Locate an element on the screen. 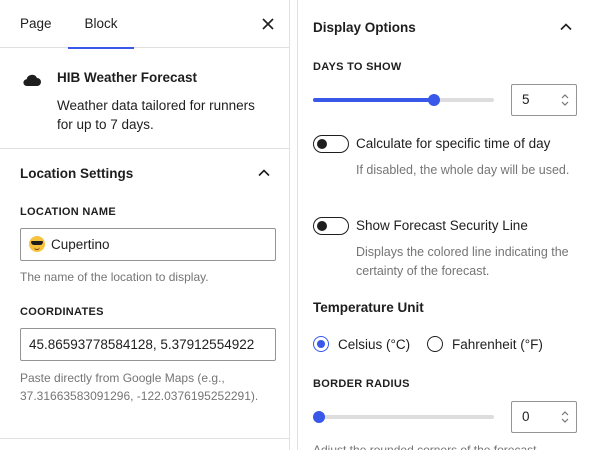 Image resolution: width=600 pixels, height=450 pixels. coordinates-value: 45.86593778584128, 5.37912554922 is located at coordinates (142, 344).